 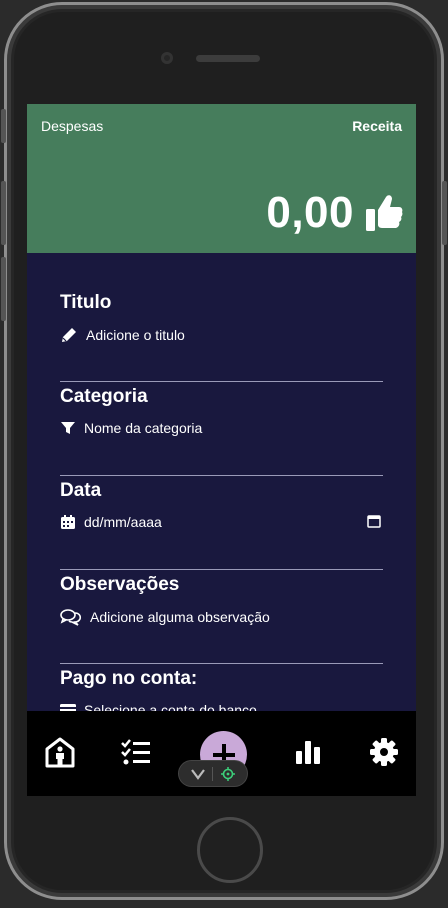 I want to click on home-icon, so click(x=60, y=752).